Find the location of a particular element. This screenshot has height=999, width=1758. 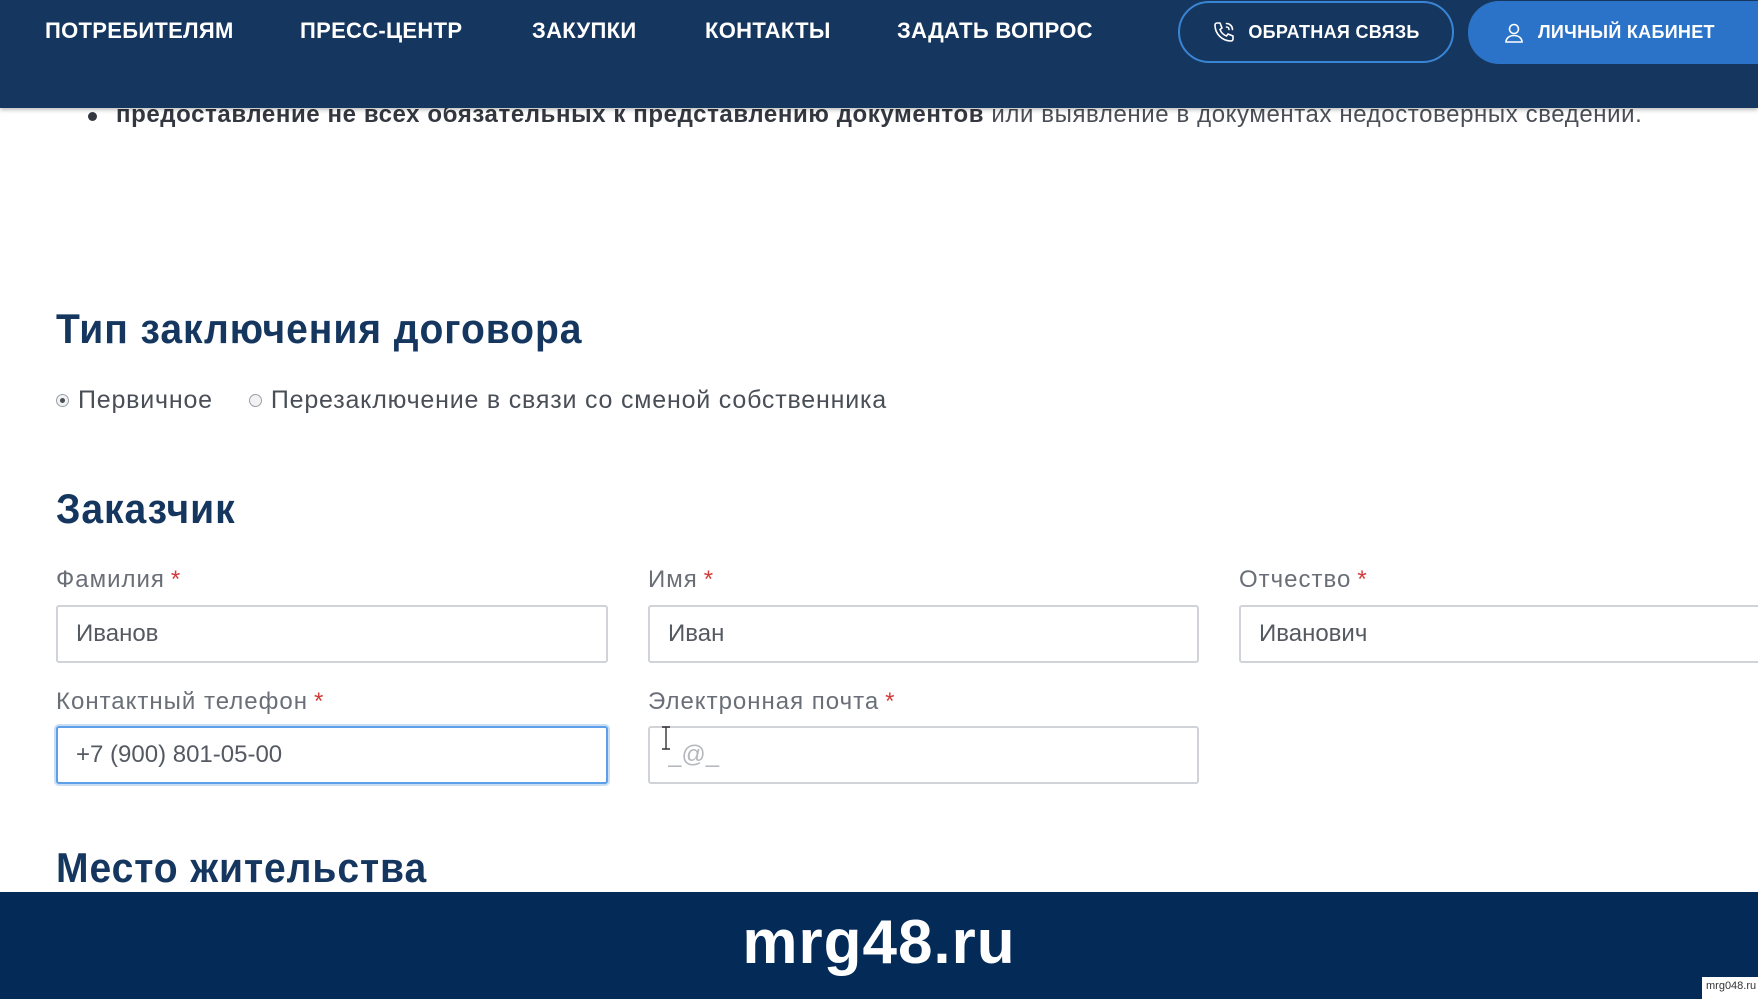

last-name-label: Фамилия * is located at coordinates (118, 580).